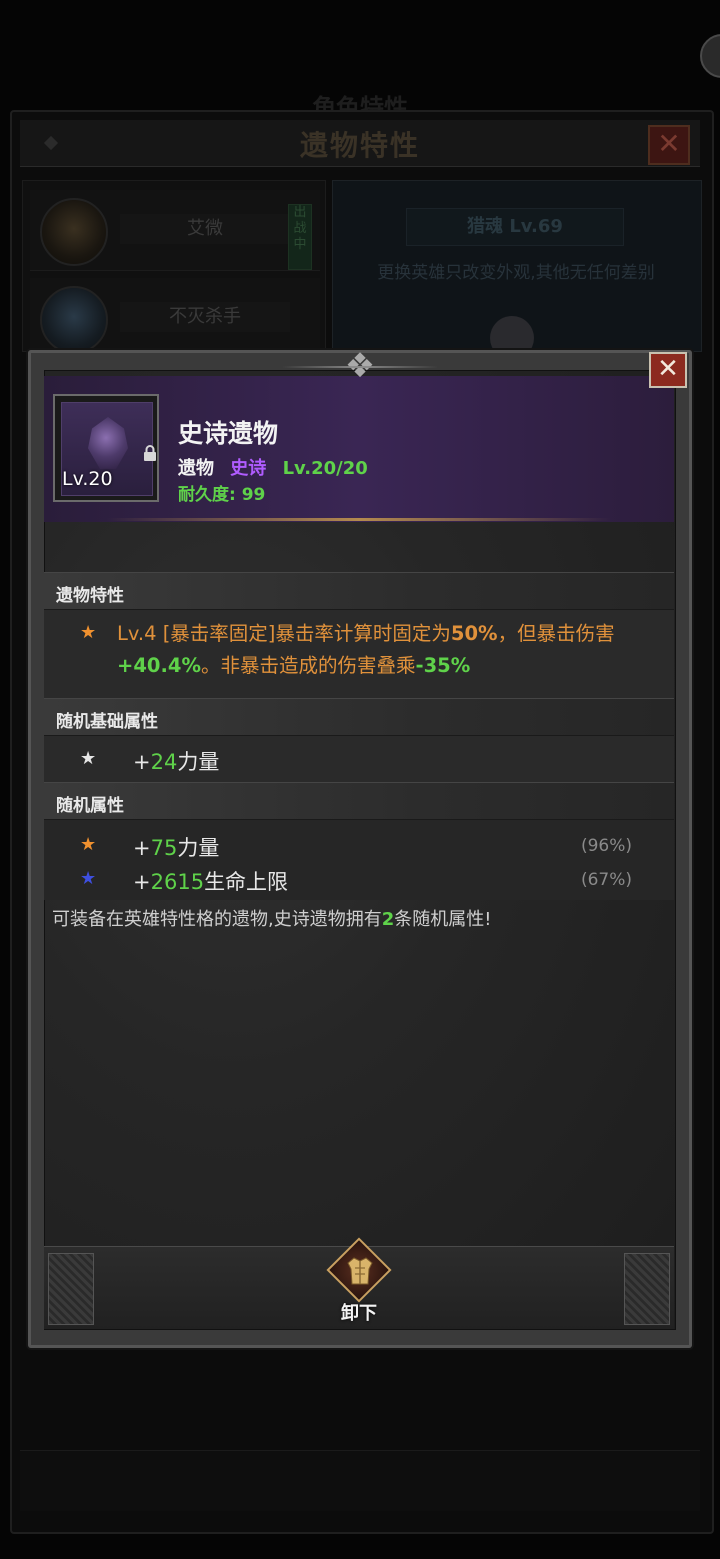 The image size is (720, 1559). What do you see at coordinates (107, 722) in the screenshot?
I see `section-title: 随机基础属性` at bounding box center [107, 722].